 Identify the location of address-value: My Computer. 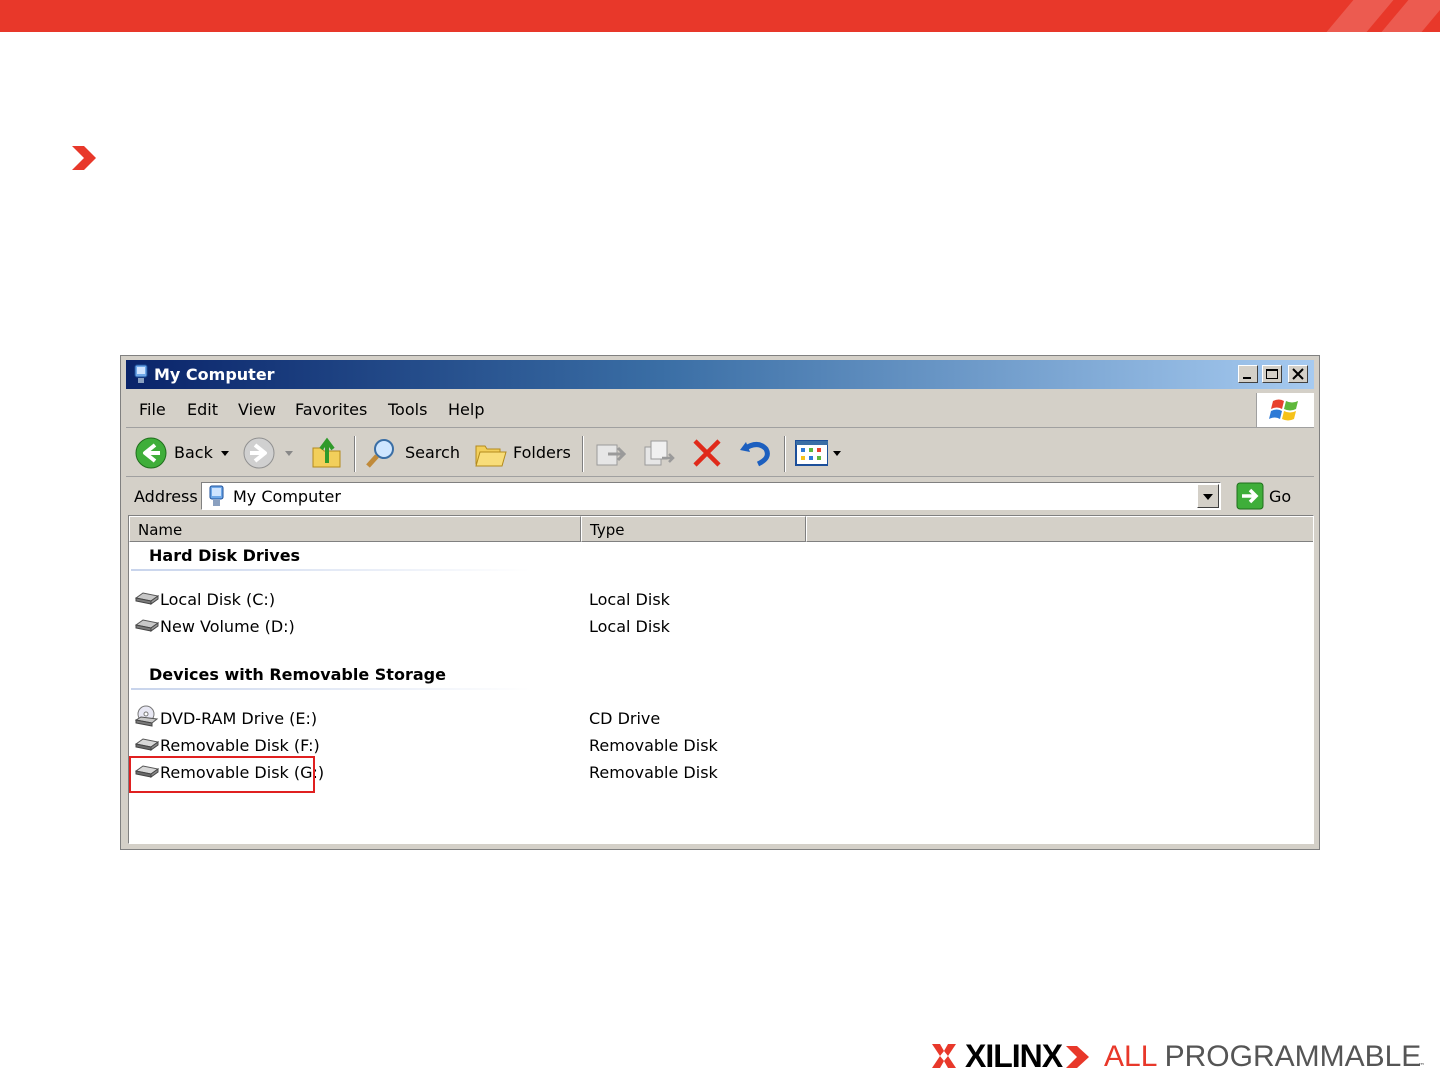
(287, 496).